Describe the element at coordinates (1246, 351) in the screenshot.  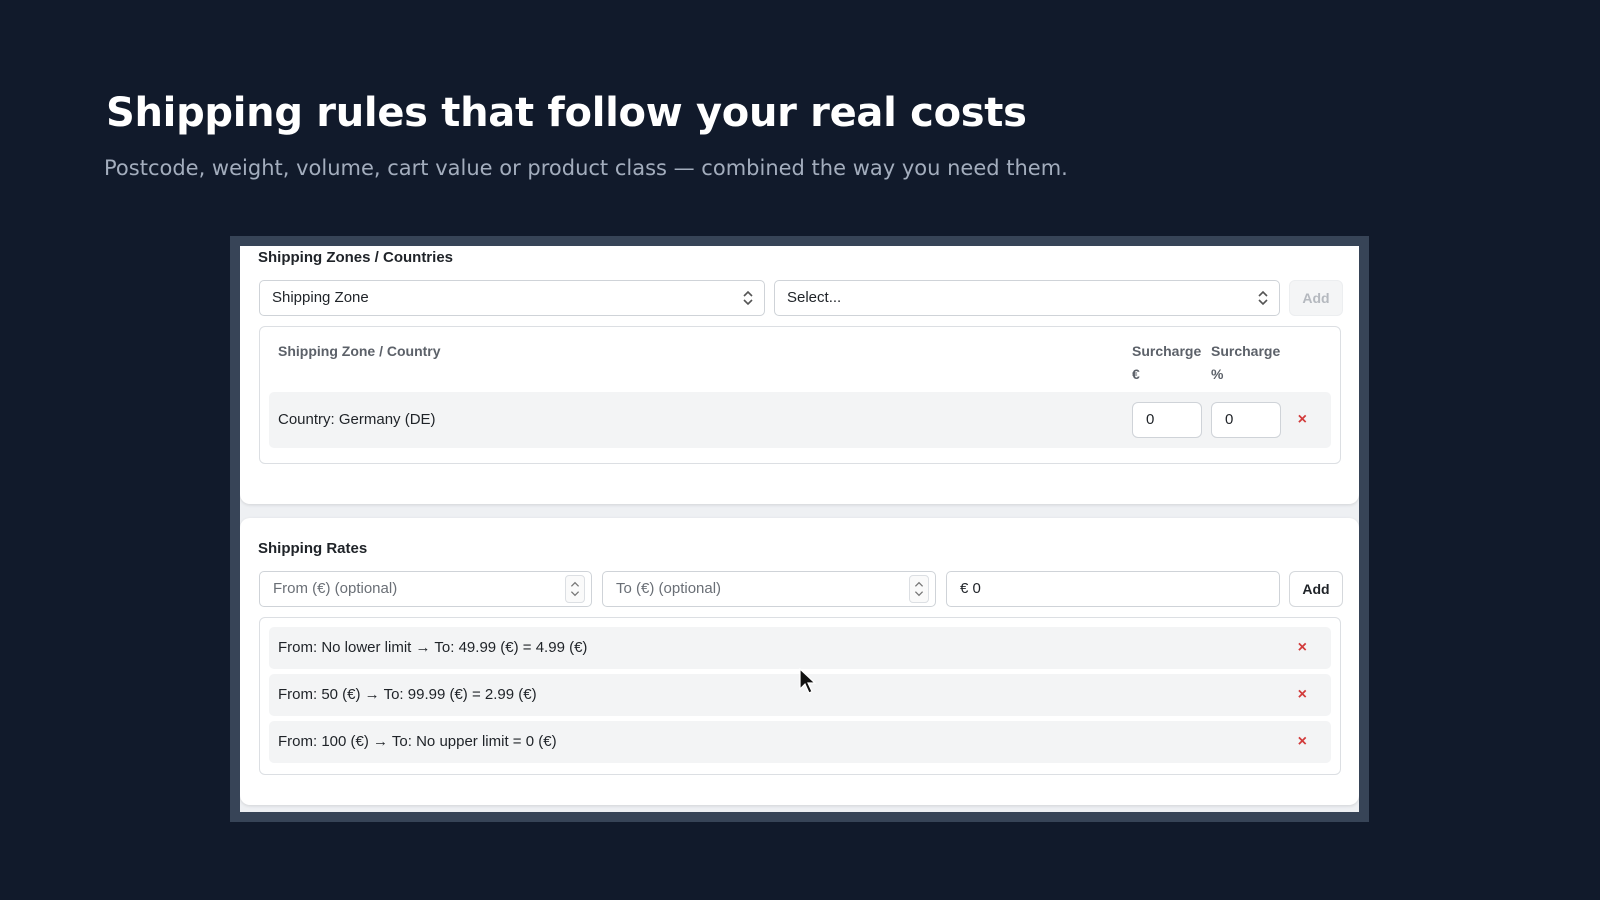
I see `col-header-surcharge-pct-line1: Surcharge` at that location.